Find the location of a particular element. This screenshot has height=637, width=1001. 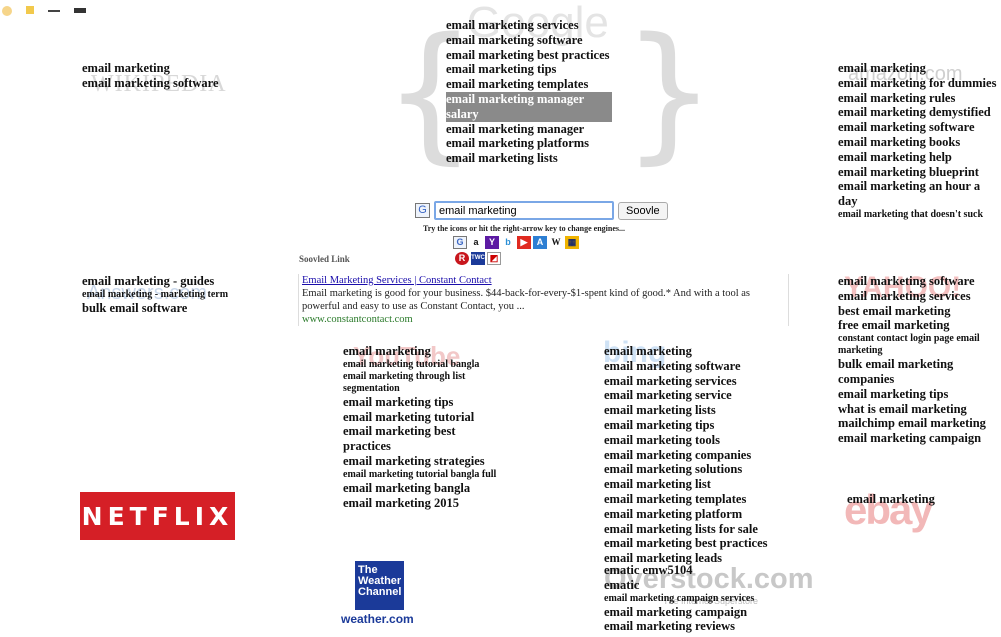

yahoo-suggestion-item: bulk email marketing companies is located at coordinates (919, 372).